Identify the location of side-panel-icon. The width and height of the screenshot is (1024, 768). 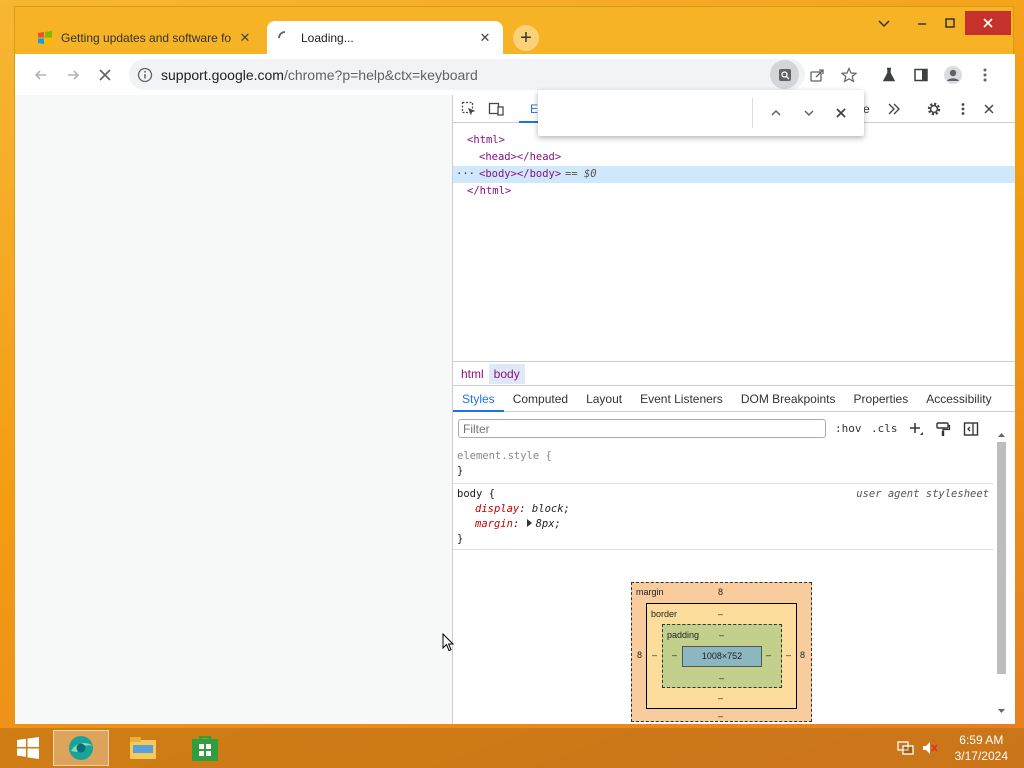
(921, 75).